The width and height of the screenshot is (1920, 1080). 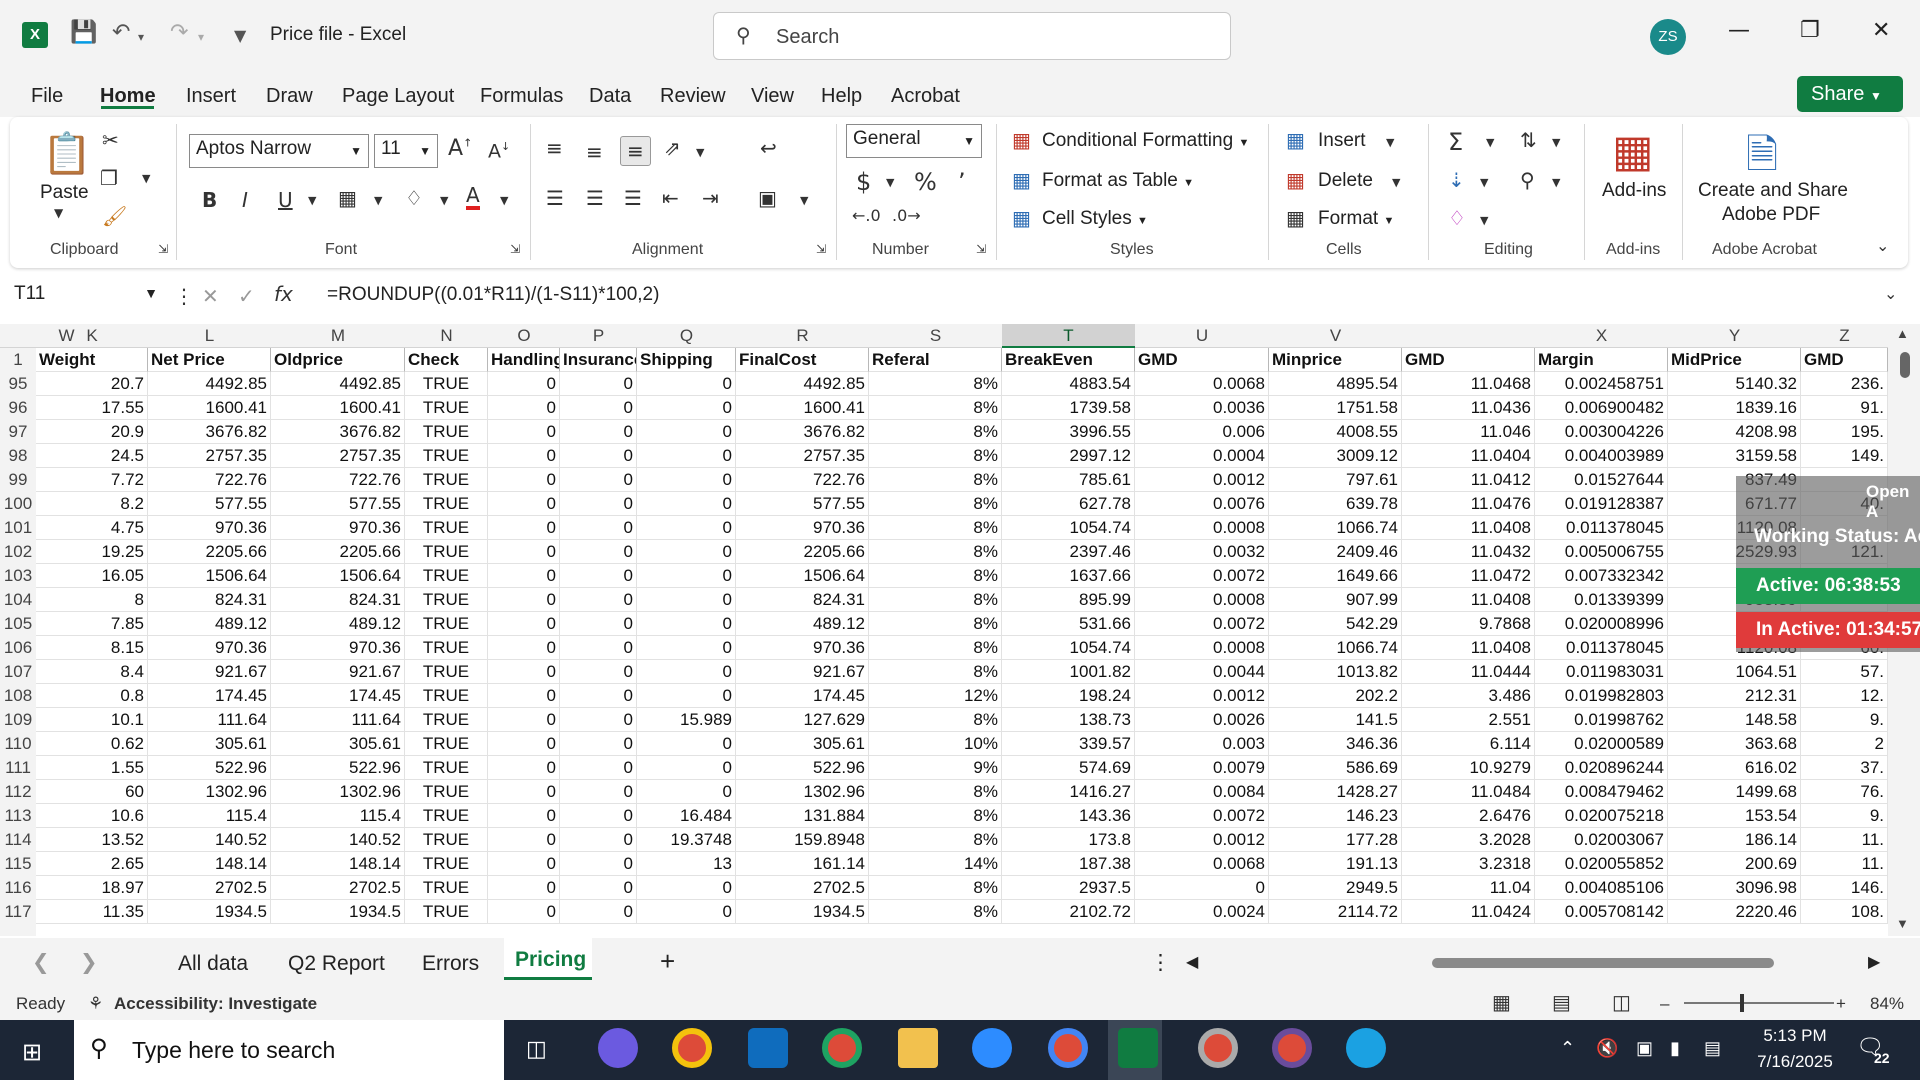 I want to click on header-cell: BreakEven, so click(x=1068, y=360).